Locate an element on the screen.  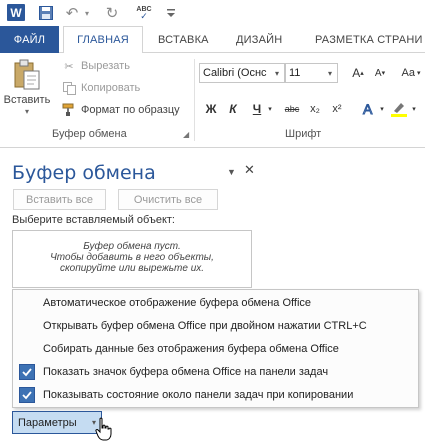
text-effects-button: A is located at coordinates (369, 109).